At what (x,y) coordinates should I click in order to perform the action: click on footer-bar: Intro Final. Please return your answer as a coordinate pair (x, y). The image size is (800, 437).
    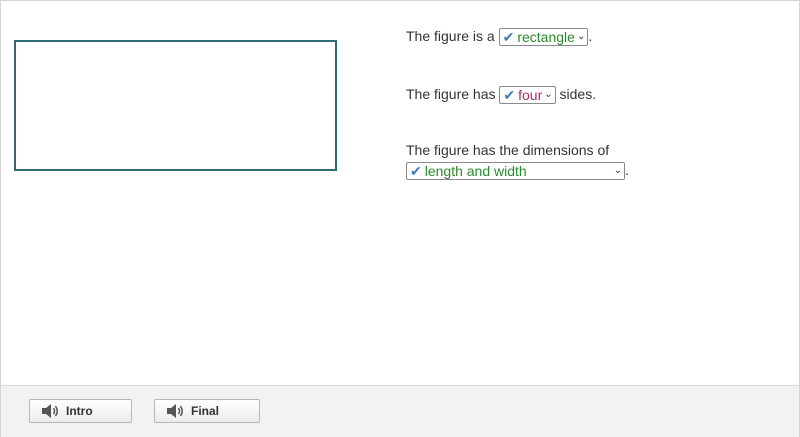
    Looking at the image, I should click on (400, 411).